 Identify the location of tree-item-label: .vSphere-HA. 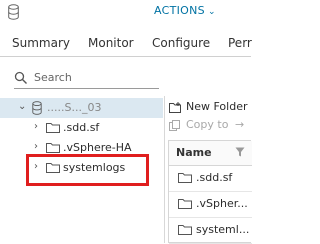
(97, 147).